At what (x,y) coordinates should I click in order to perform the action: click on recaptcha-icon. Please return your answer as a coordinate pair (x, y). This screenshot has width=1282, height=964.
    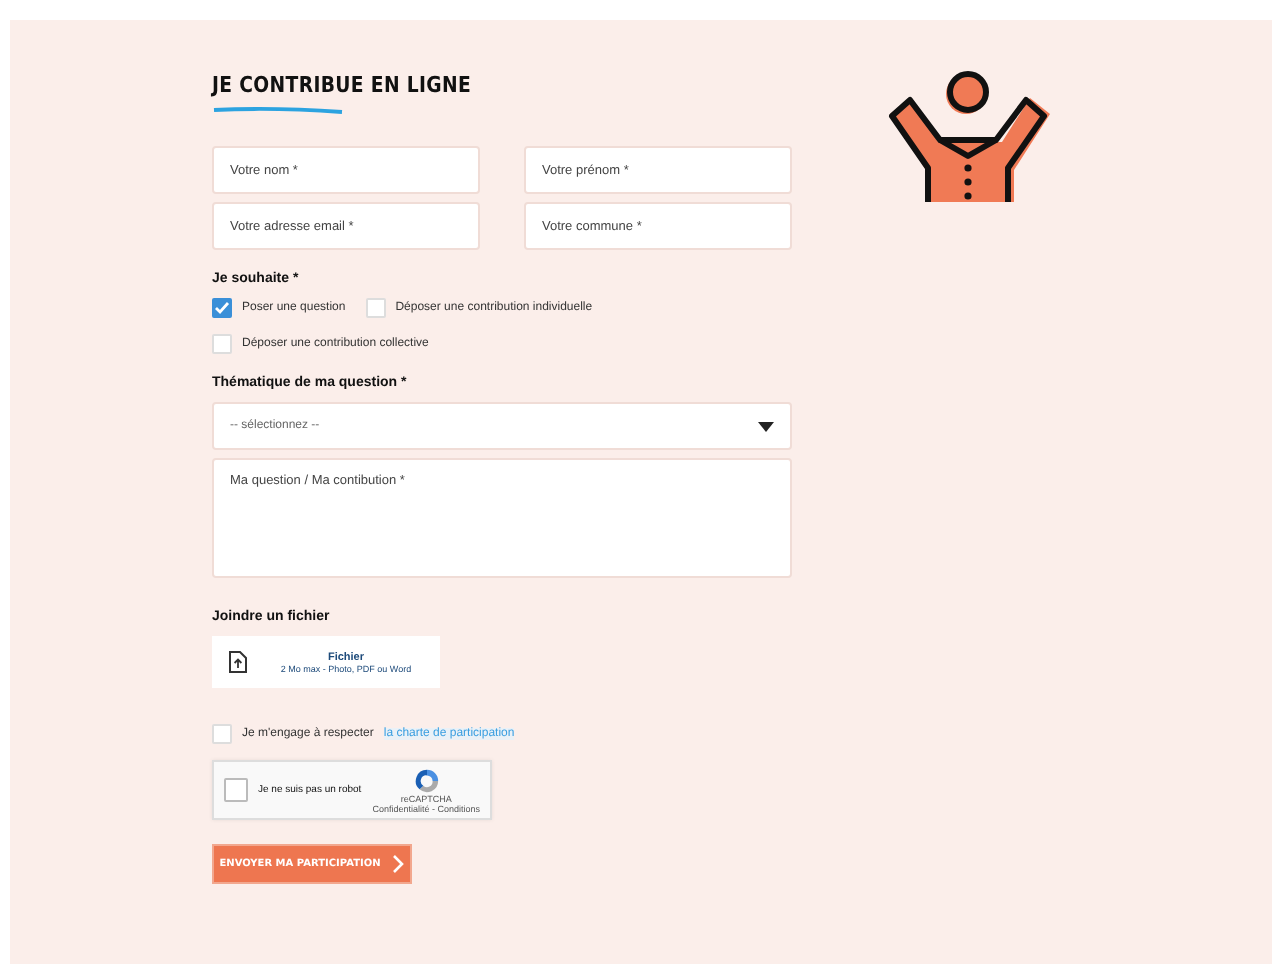
    Looking at the image, I should click on (426, 780).